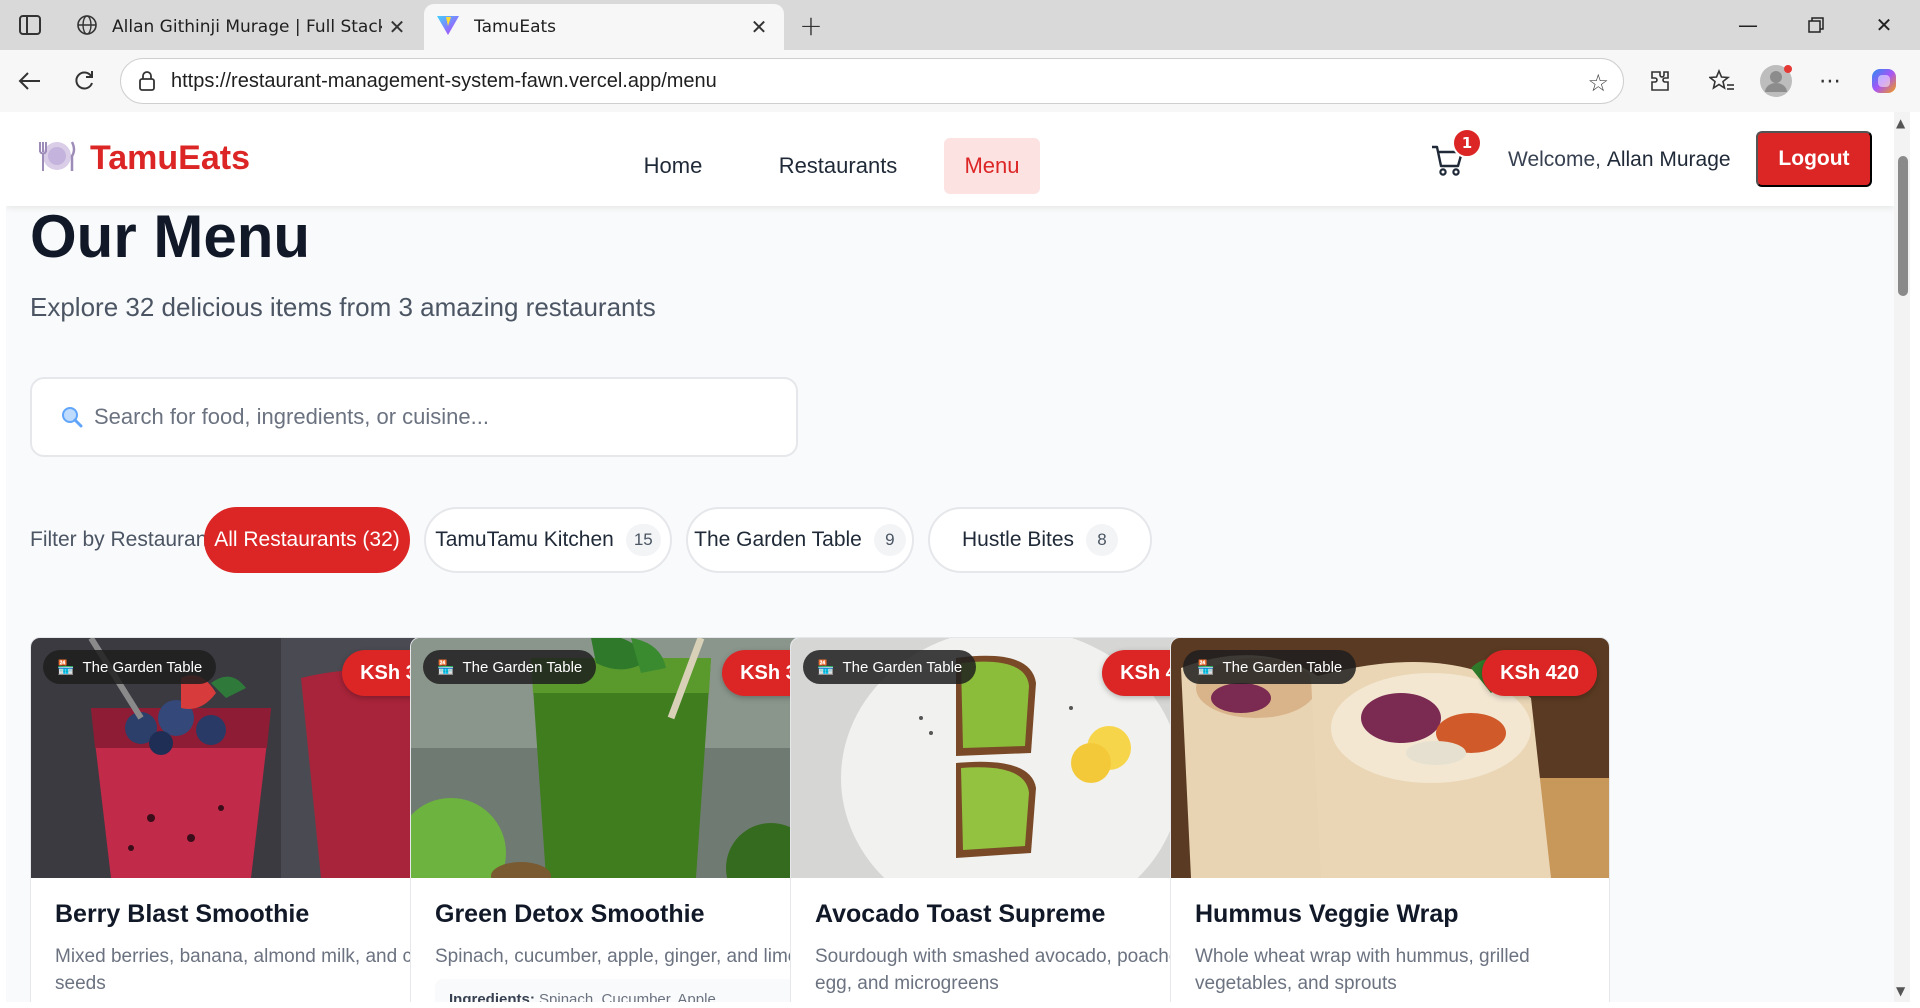  I want to click on back-icon, so click(30, 81).